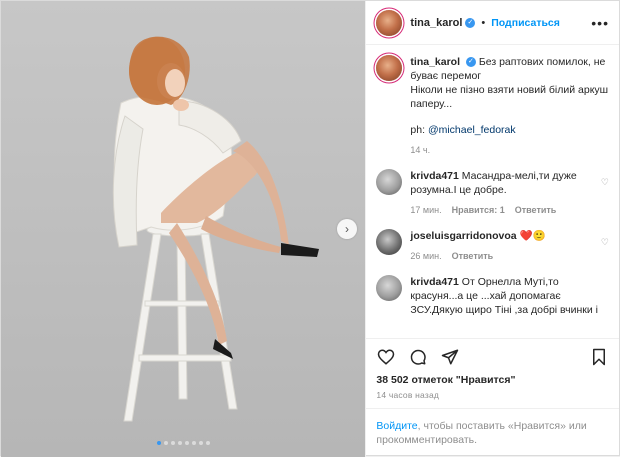  Describe the element at coordinates (600, 23) in the screenshot. I see `more-options-icon: •••` at that location.